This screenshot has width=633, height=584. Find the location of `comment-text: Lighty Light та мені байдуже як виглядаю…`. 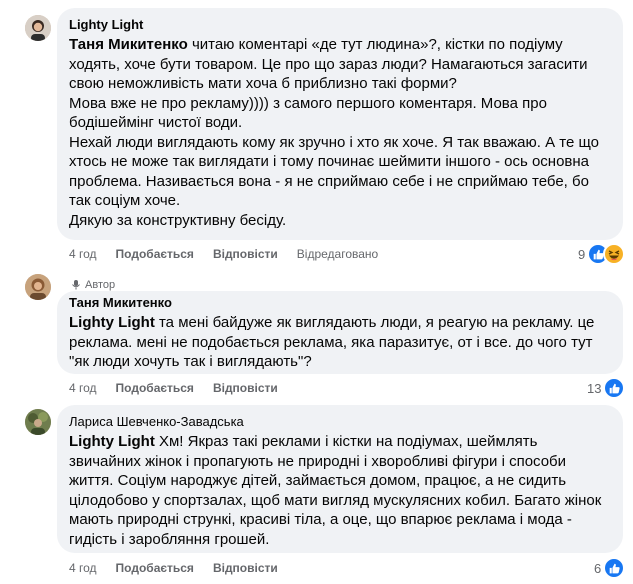

comment-text: Lighty Light та мені байдуже як виглядаю… is located at coordinates (340, 342).